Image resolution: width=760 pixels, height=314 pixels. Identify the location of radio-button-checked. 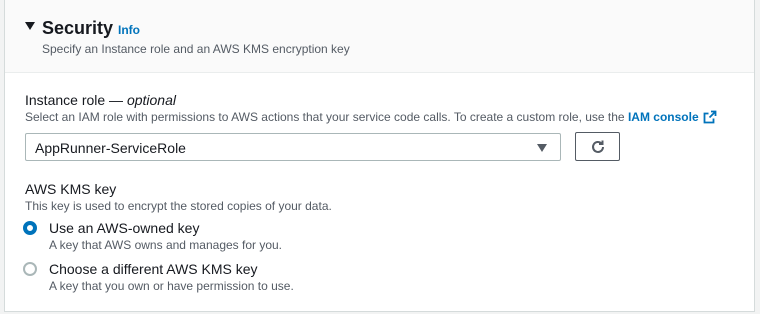
(30, 228).